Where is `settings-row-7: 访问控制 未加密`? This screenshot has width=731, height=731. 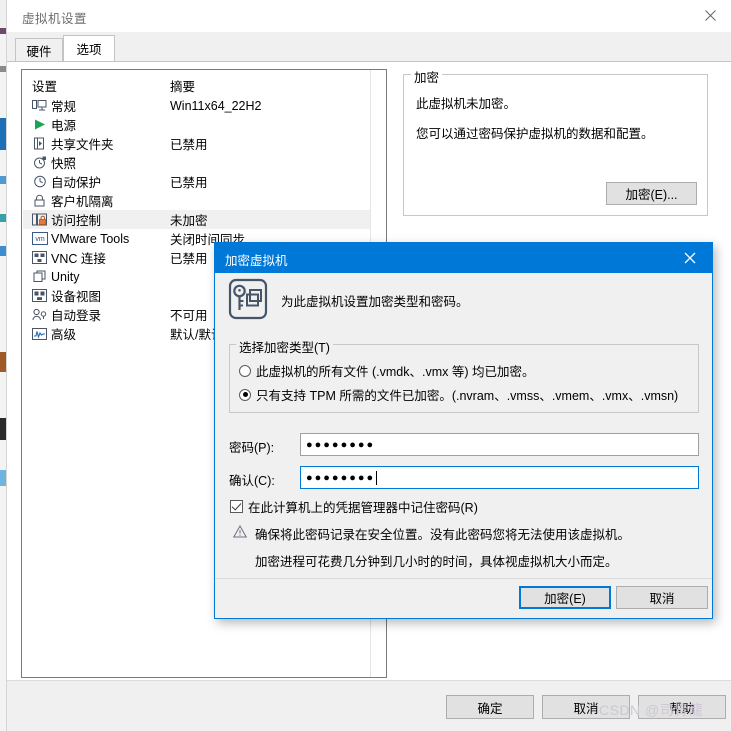 settings-row-7: 访问控制 未加密 is located at coordinates (204, 219).